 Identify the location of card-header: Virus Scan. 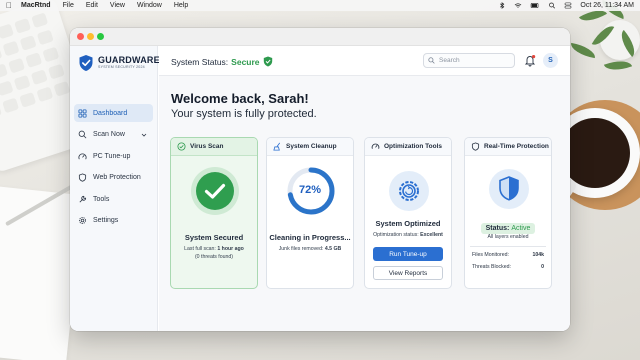
(214, 147).